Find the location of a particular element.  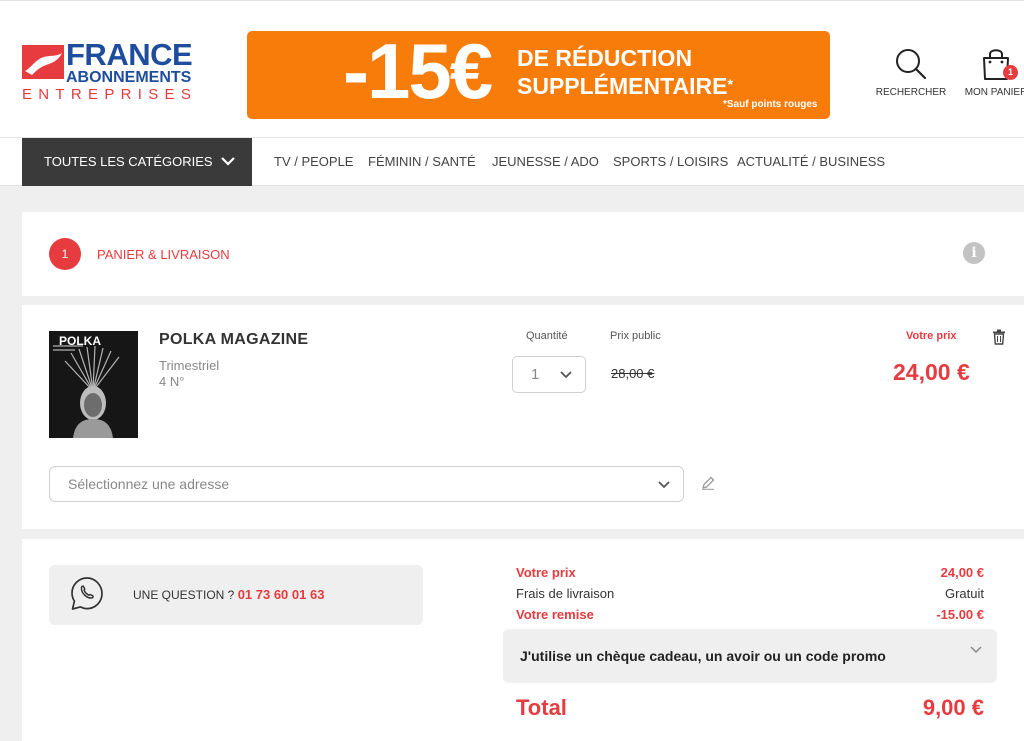

quantity-value: 1 is located at coordinates (535, 374).